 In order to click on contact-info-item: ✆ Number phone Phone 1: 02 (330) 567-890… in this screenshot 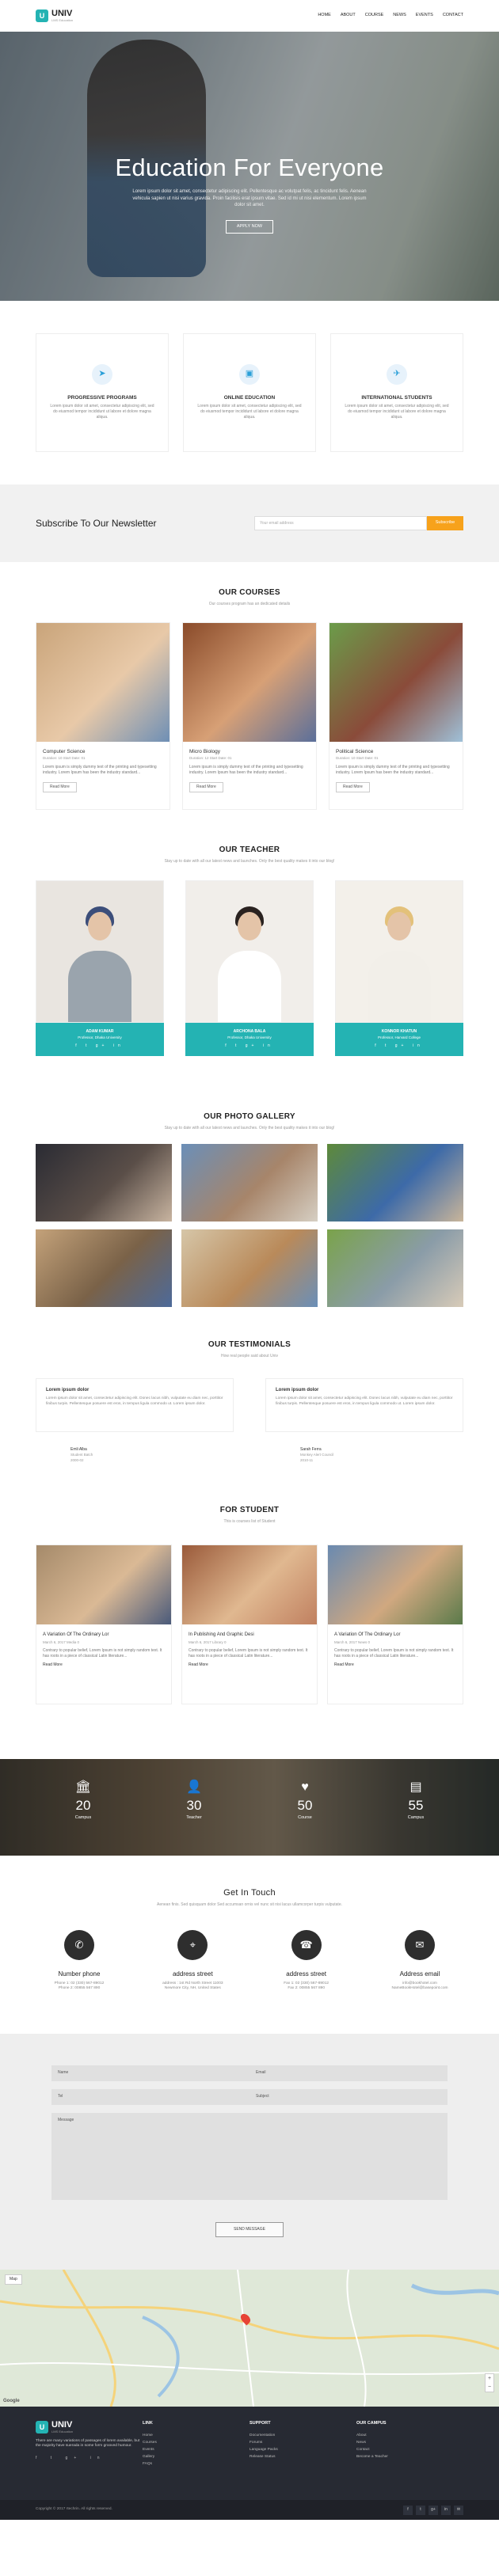, I will do `click(79, 1961)`.